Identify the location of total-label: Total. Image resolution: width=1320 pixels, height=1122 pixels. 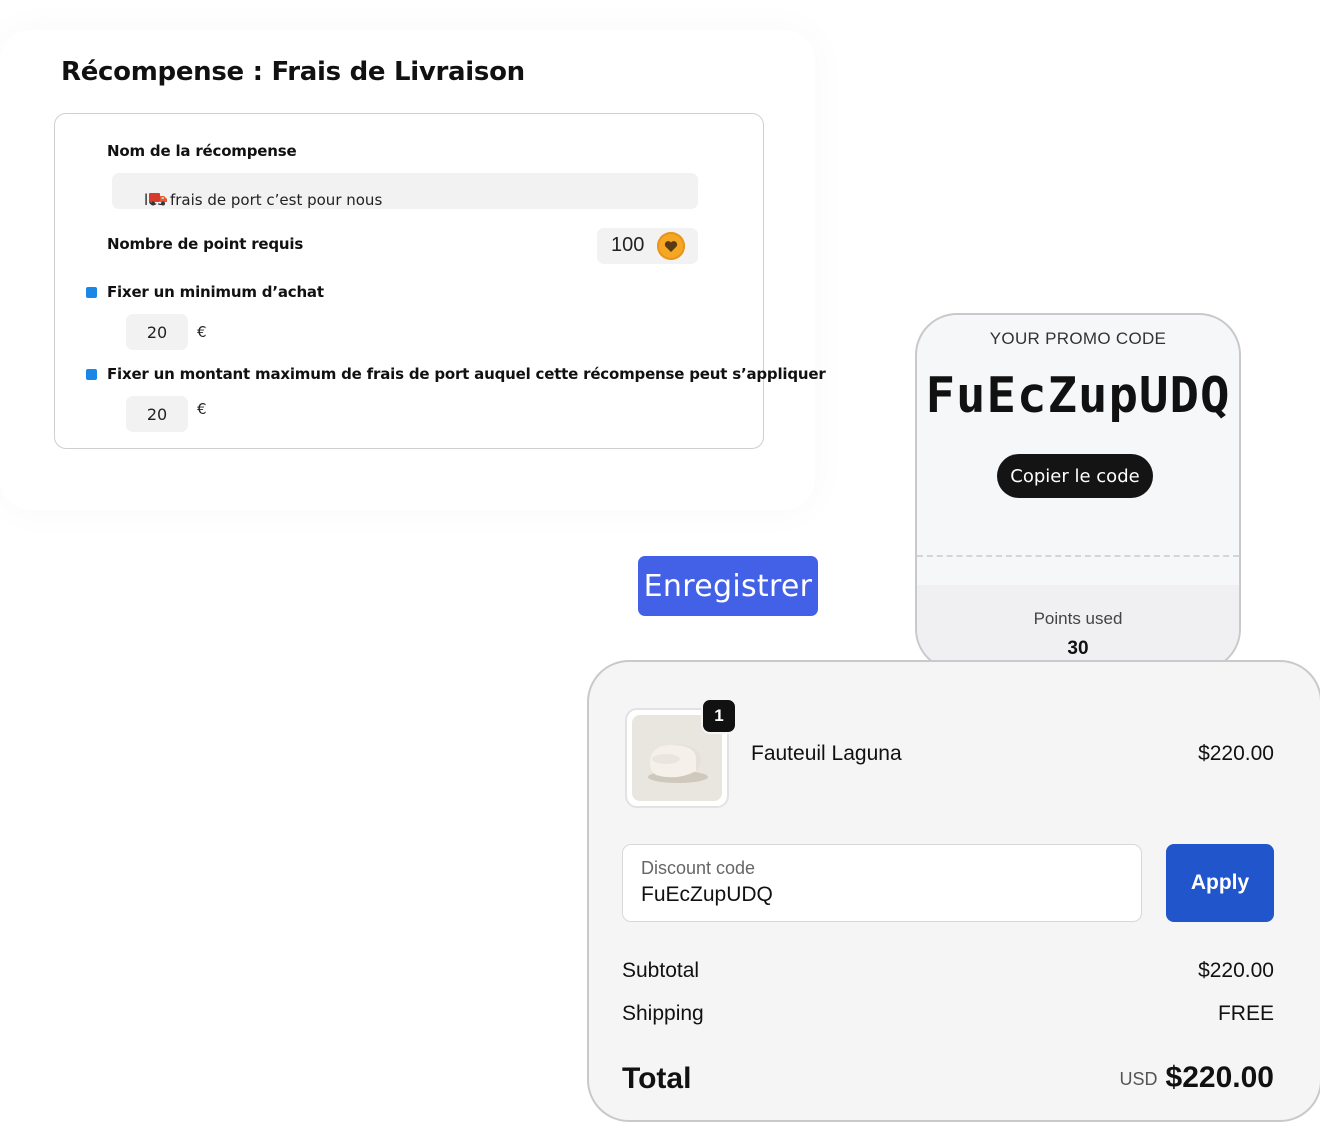
(657, 1078).